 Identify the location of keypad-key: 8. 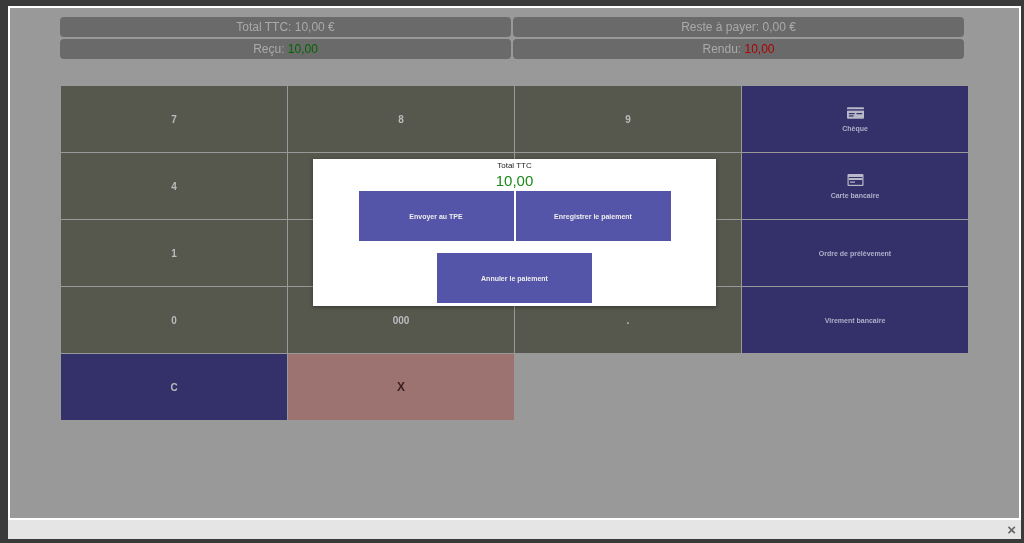
(401, 119).